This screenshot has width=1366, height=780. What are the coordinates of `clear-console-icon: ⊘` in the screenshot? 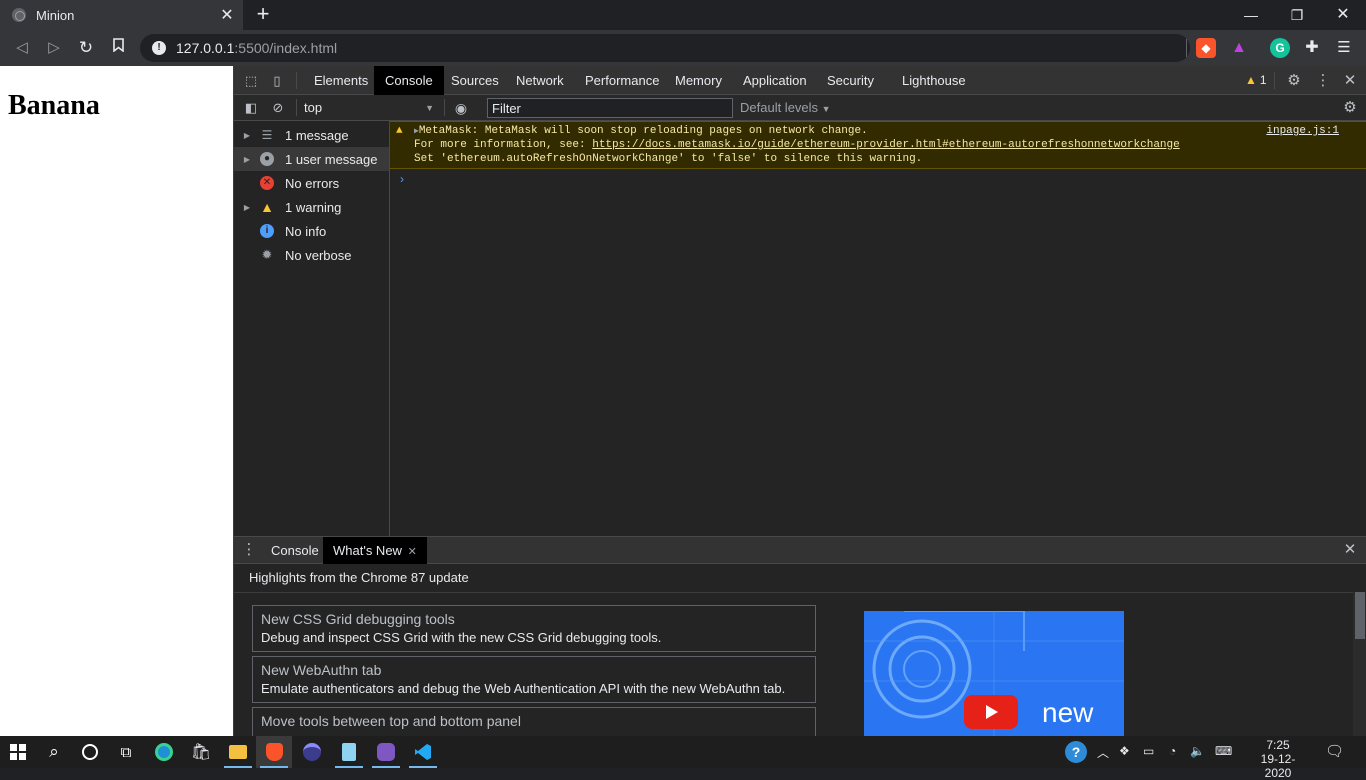 It's located at (278, 108).